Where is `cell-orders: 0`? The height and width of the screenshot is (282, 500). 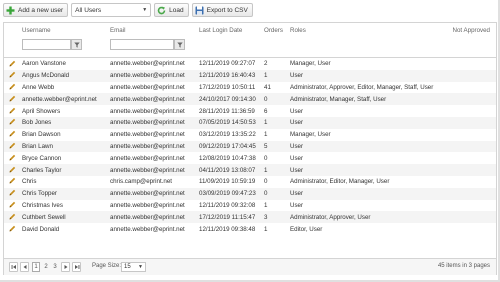
cell-orders: 0 is located at coordinates (266, 158).